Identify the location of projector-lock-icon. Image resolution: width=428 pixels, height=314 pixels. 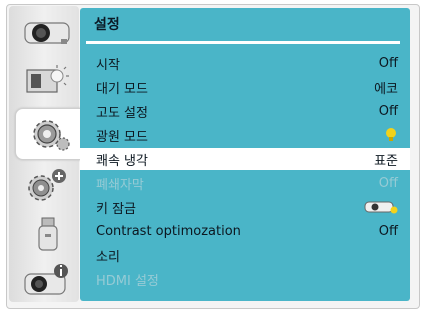
(381, 207).